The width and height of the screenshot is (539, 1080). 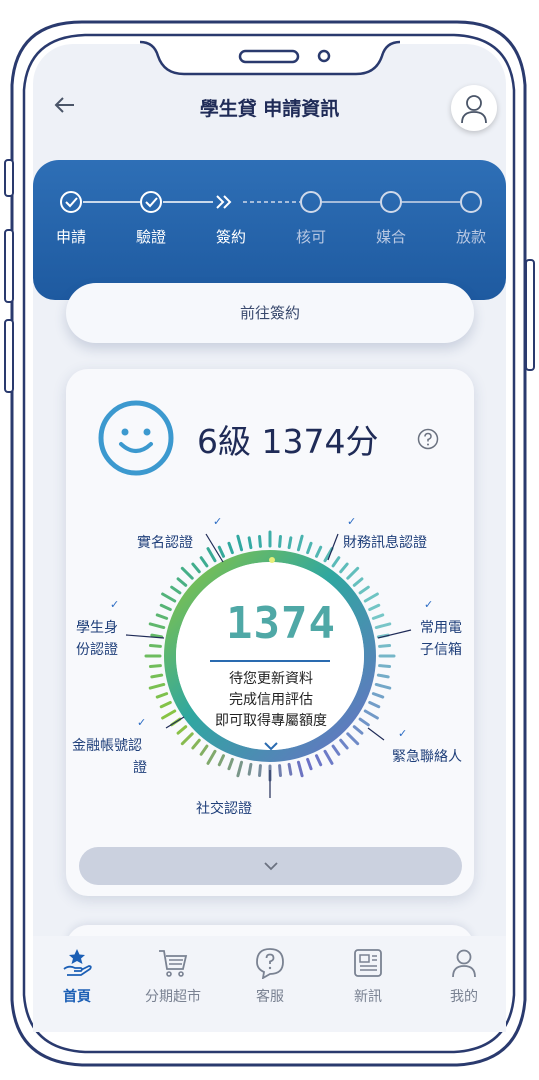 I want to click on expand-button, so click(x=270, y=866).